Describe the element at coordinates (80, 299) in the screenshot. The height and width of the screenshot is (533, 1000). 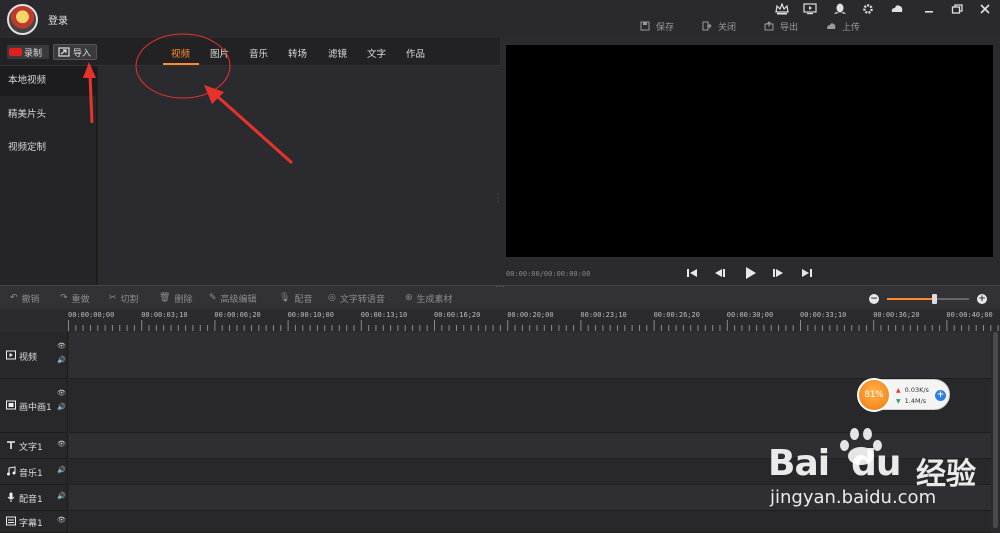
I see `redo-label: 重做` at that location.